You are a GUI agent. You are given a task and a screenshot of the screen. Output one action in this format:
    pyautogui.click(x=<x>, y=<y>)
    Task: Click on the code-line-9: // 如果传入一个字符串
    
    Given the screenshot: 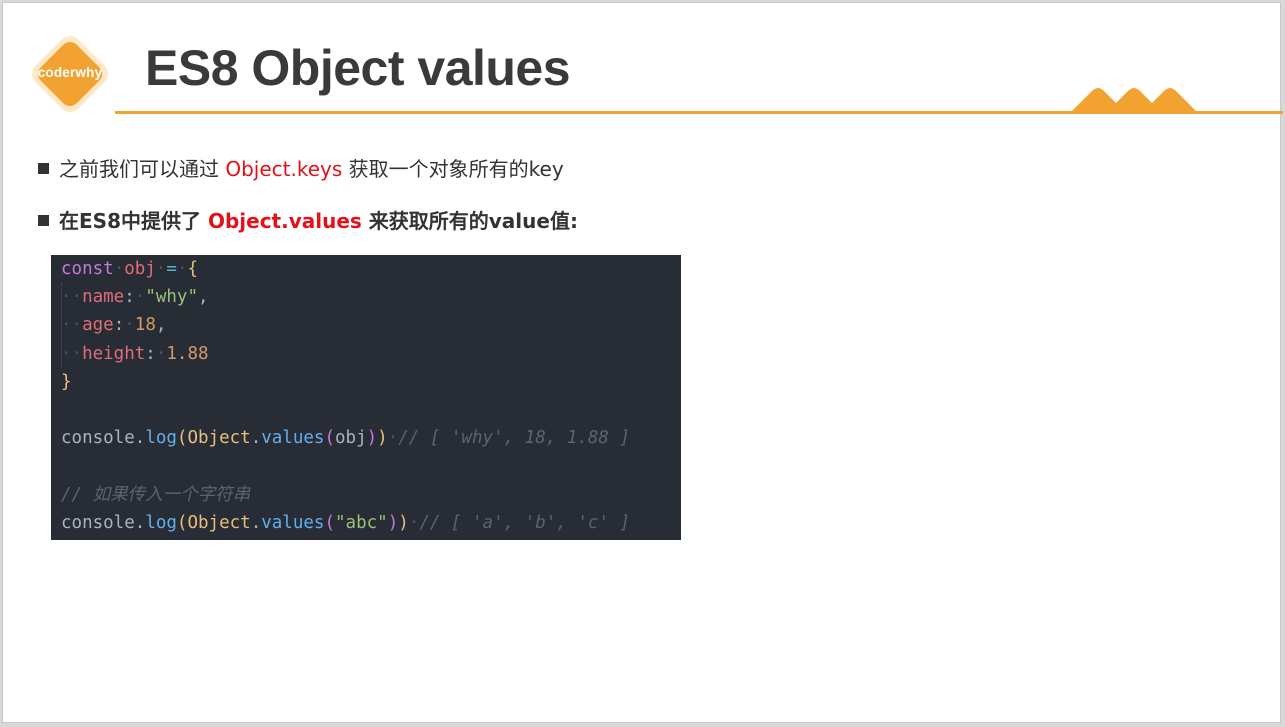 What is the action you would take?
    pyautogui.click(x=371, y=495)
    